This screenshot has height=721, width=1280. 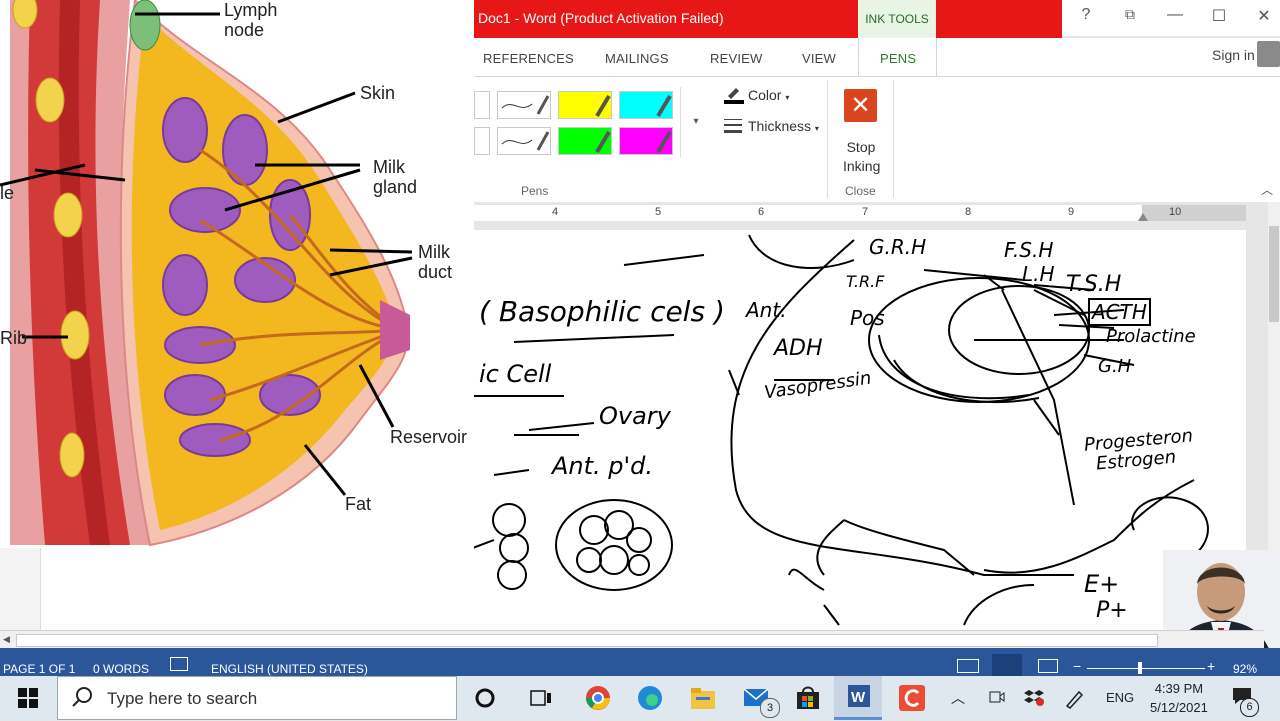 I want to click on stop-inking-line2: Inking, so click(x=862, y=166).